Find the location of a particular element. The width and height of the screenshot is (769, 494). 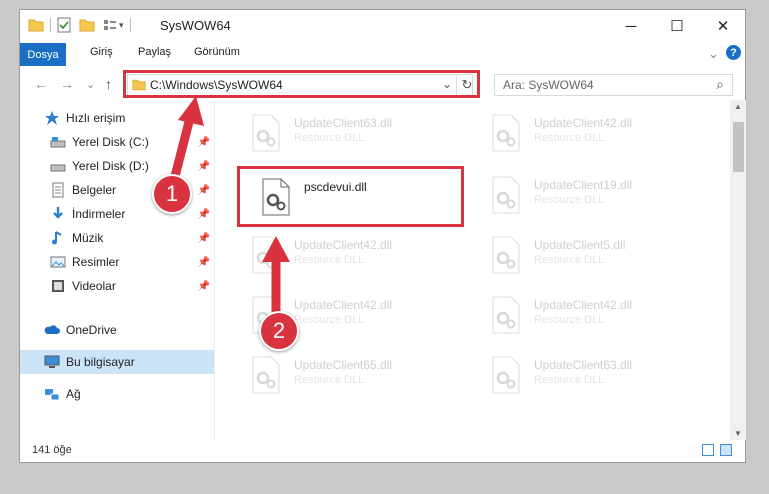

arrow-1-head is located at coordinates (191, 111).